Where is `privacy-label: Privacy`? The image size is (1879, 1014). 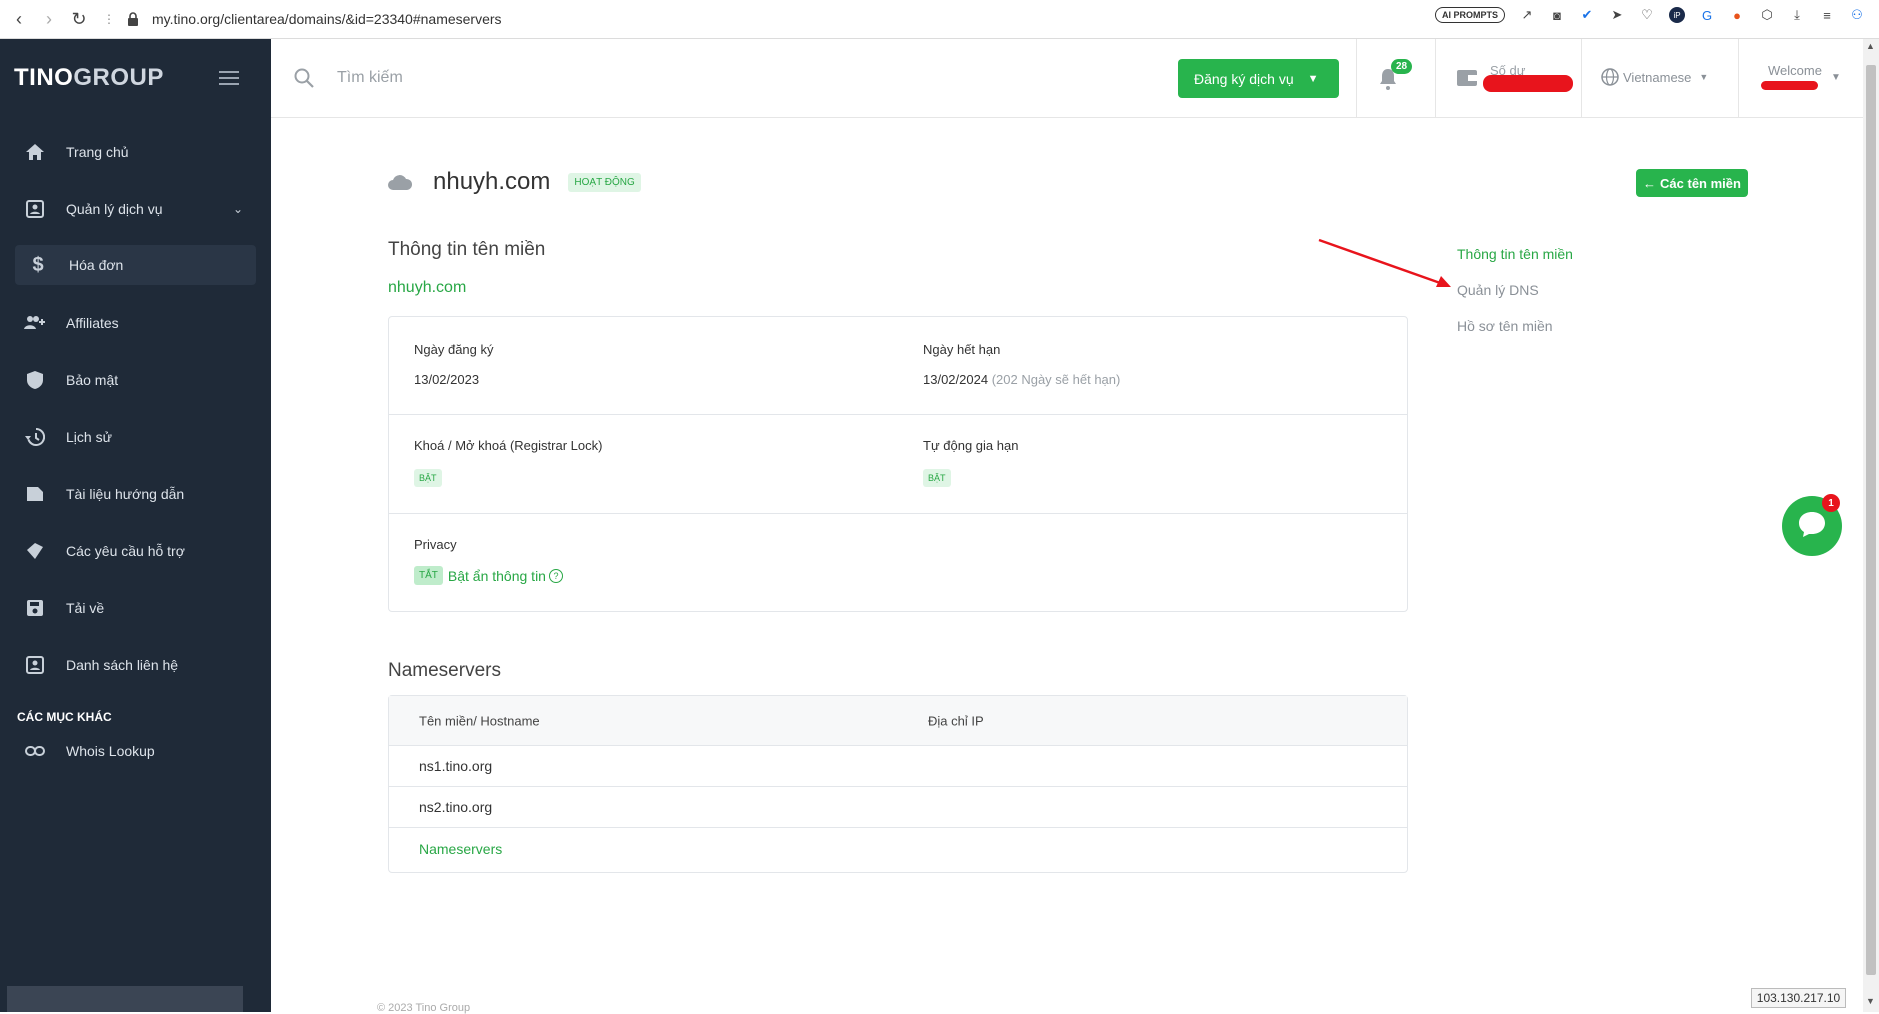 privacy-label: Privacy is located at coordinates (435, 544).